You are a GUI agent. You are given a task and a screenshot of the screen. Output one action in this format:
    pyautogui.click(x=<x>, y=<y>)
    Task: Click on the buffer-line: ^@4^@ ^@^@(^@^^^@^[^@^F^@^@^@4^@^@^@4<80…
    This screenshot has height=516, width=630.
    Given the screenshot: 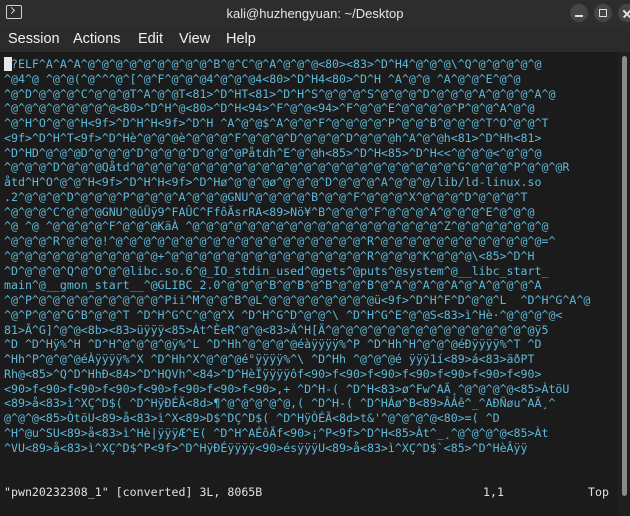 What is the action you would take?
    pyautogui.click(x=262, y=78)
    